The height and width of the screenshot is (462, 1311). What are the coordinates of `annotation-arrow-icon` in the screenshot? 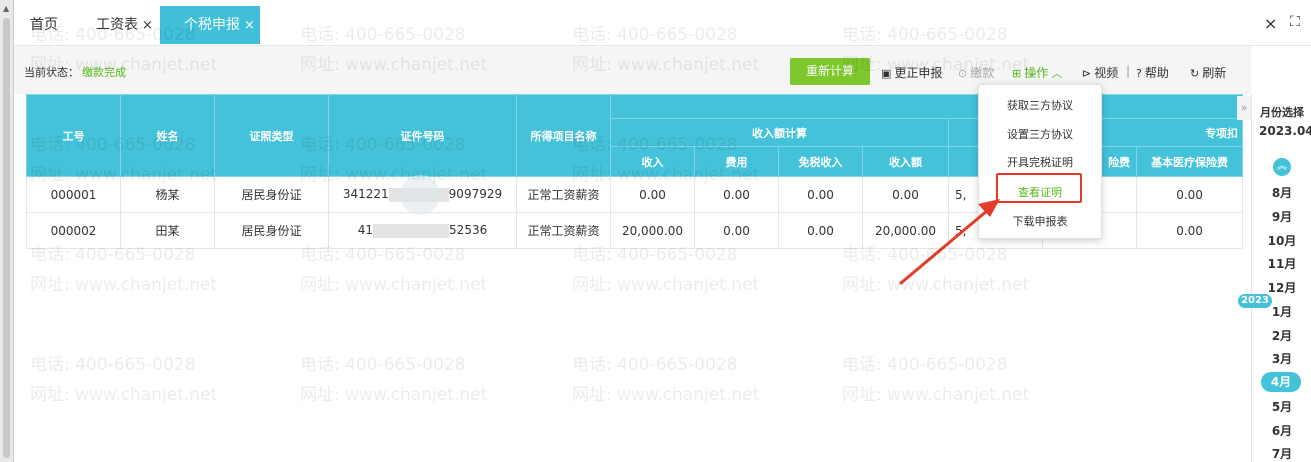 It's located at (949, 242).